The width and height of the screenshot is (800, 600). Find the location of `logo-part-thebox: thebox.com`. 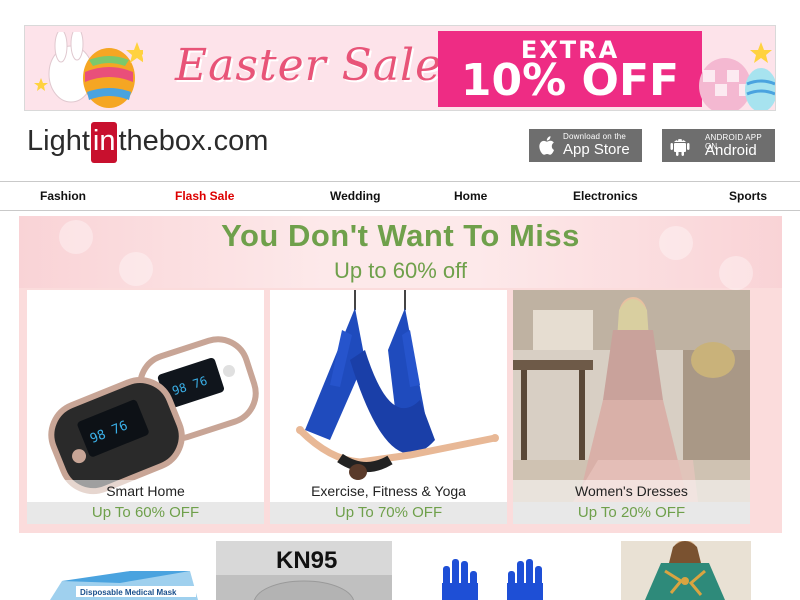

logo-part-thebox: thebox.com is located at coordinates (193, 141).